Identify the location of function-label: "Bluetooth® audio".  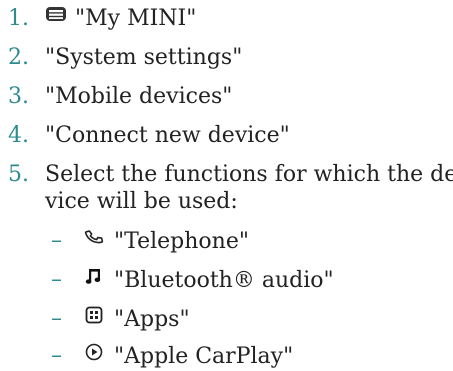
(224, 280).